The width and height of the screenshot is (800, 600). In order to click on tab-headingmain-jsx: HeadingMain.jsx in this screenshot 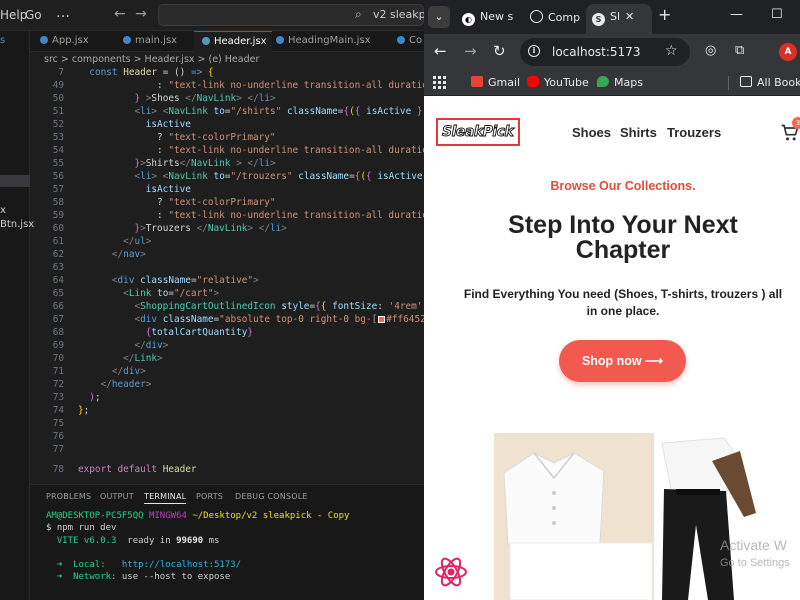, I will do `click(323, 41)`.